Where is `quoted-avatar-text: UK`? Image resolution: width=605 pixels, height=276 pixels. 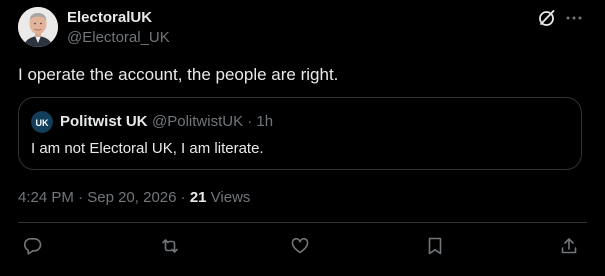 quoted-avatar-text: UK is located at coordinates (42, 123).